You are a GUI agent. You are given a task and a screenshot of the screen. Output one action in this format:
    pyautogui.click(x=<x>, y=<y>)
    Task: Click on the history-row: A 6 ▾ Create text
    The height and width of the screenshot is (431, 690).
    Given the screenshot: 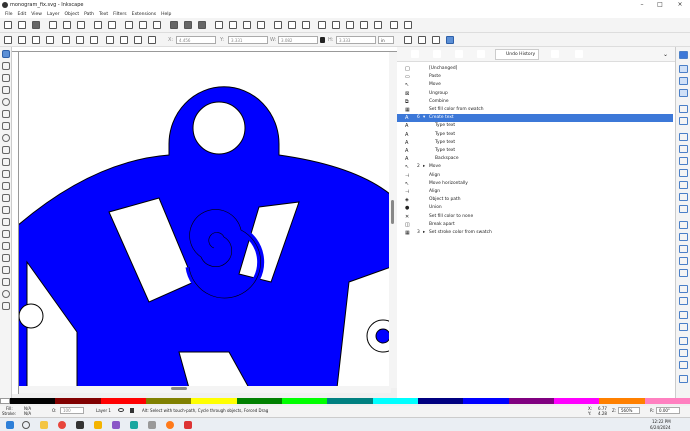 What is the action you would take?
    pyautogui.click(x=535, y=118)
    